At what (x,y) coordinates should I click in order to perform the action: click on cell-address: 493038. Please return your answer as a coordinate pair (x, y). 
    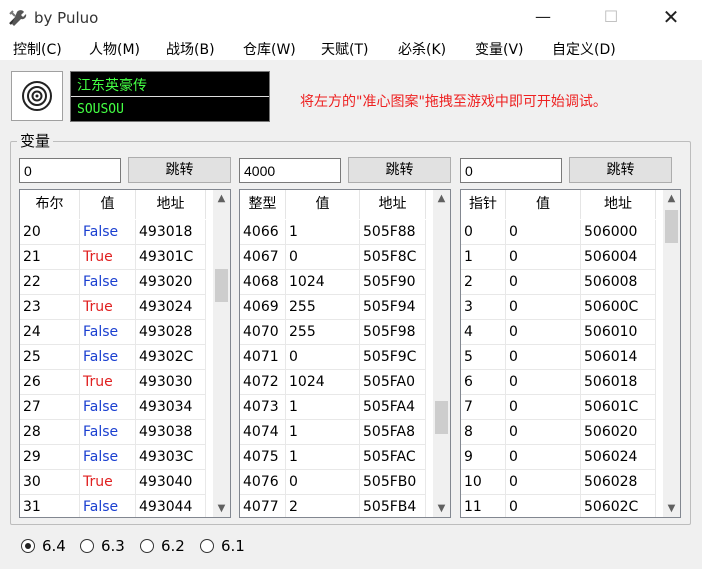
    Looking at the image, I should click on (171, 432).